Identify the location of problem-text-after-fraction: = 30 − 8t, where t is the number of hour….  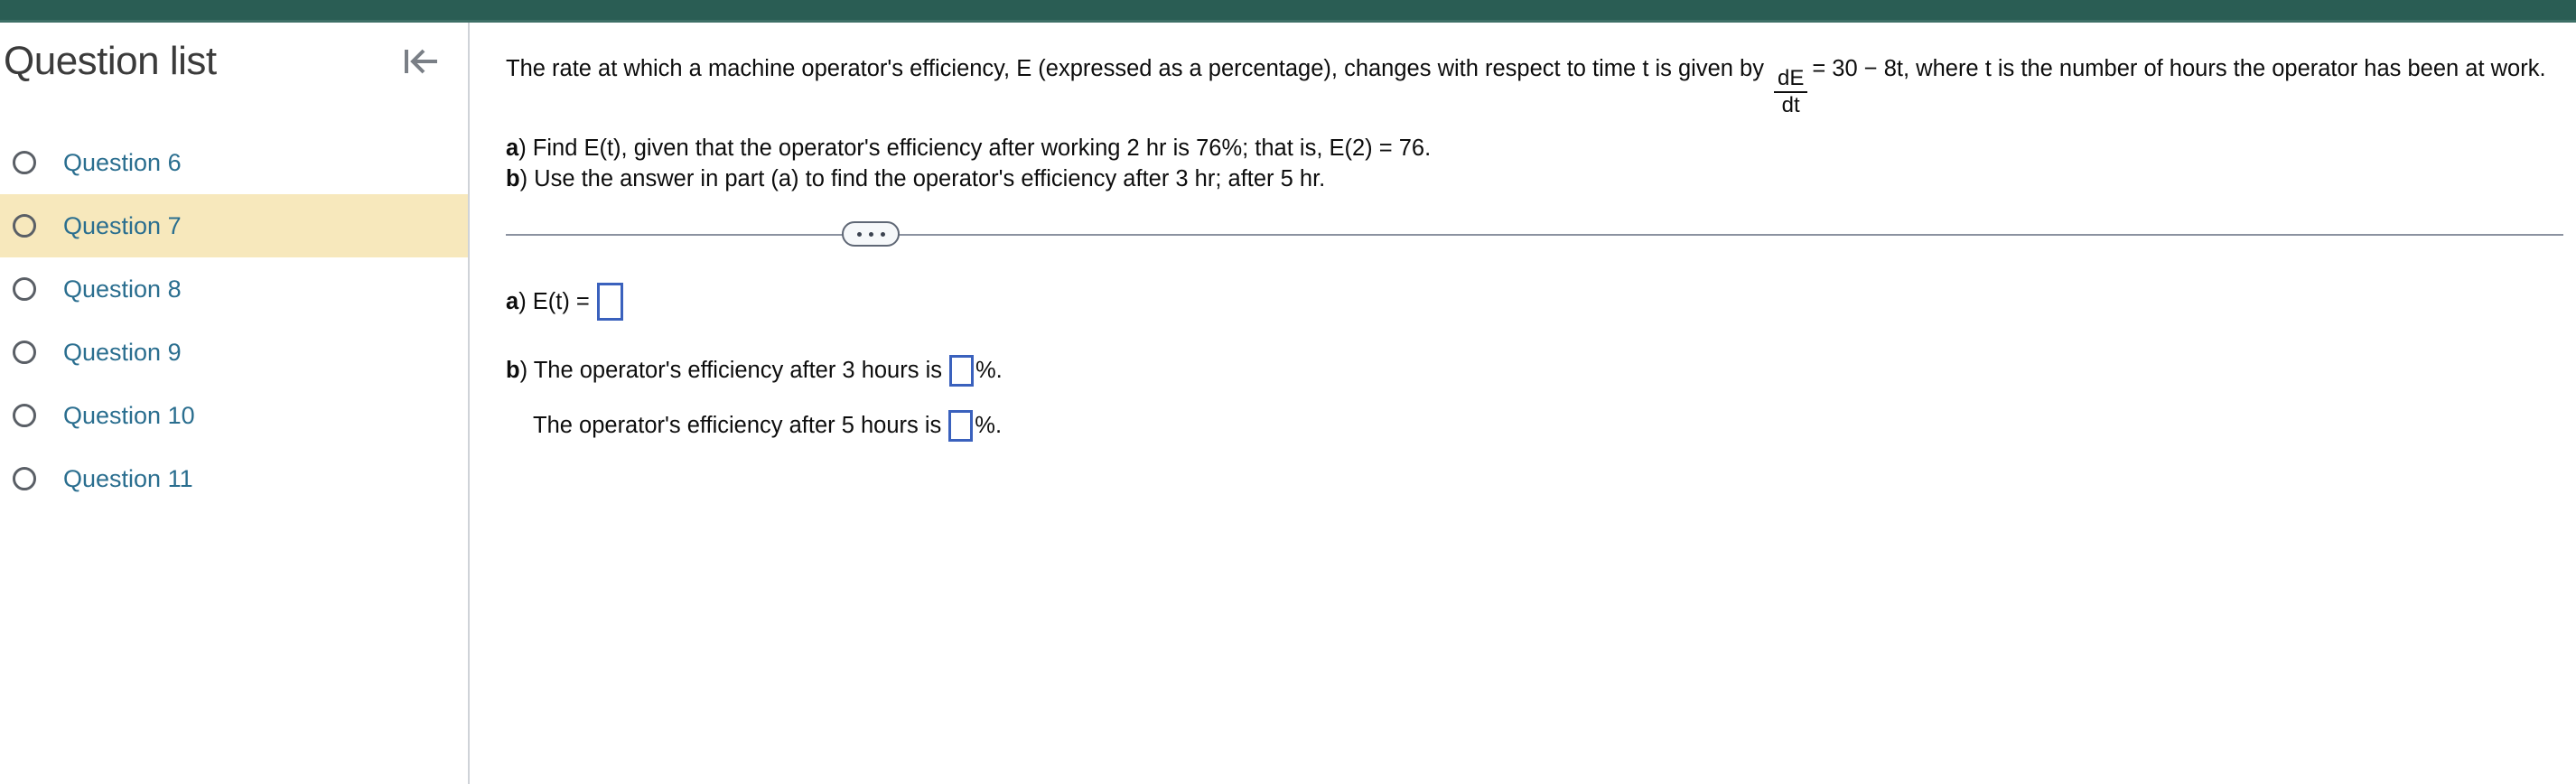
(2179, 68).